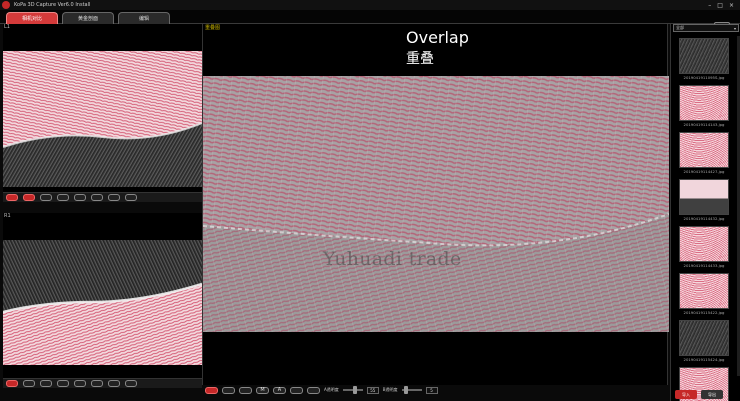 This screenshot has width=740, height=401. Describe the element at coordinates (12, 383) in the screenshot. I see `bottom-capture-button` at that location.